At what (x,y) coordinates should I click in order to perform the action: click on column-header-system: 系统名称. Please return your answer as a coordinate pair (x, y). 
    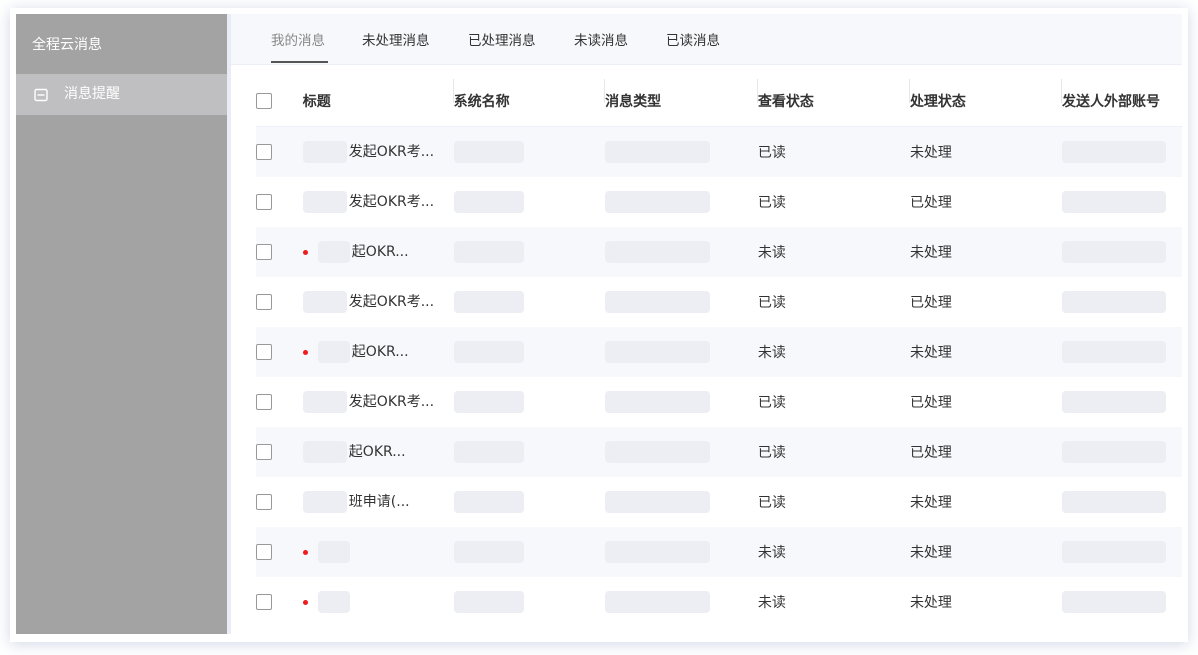
    Looking at the image, I should click on (481, 102).